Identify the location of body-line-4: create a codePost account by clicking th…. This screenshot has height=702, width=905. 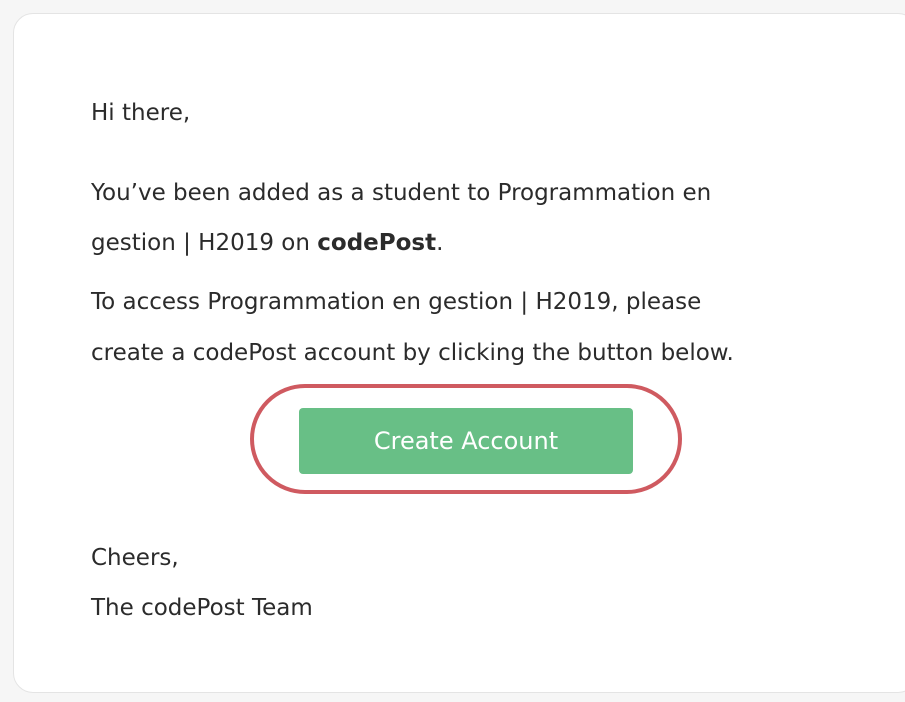
(412, 353).